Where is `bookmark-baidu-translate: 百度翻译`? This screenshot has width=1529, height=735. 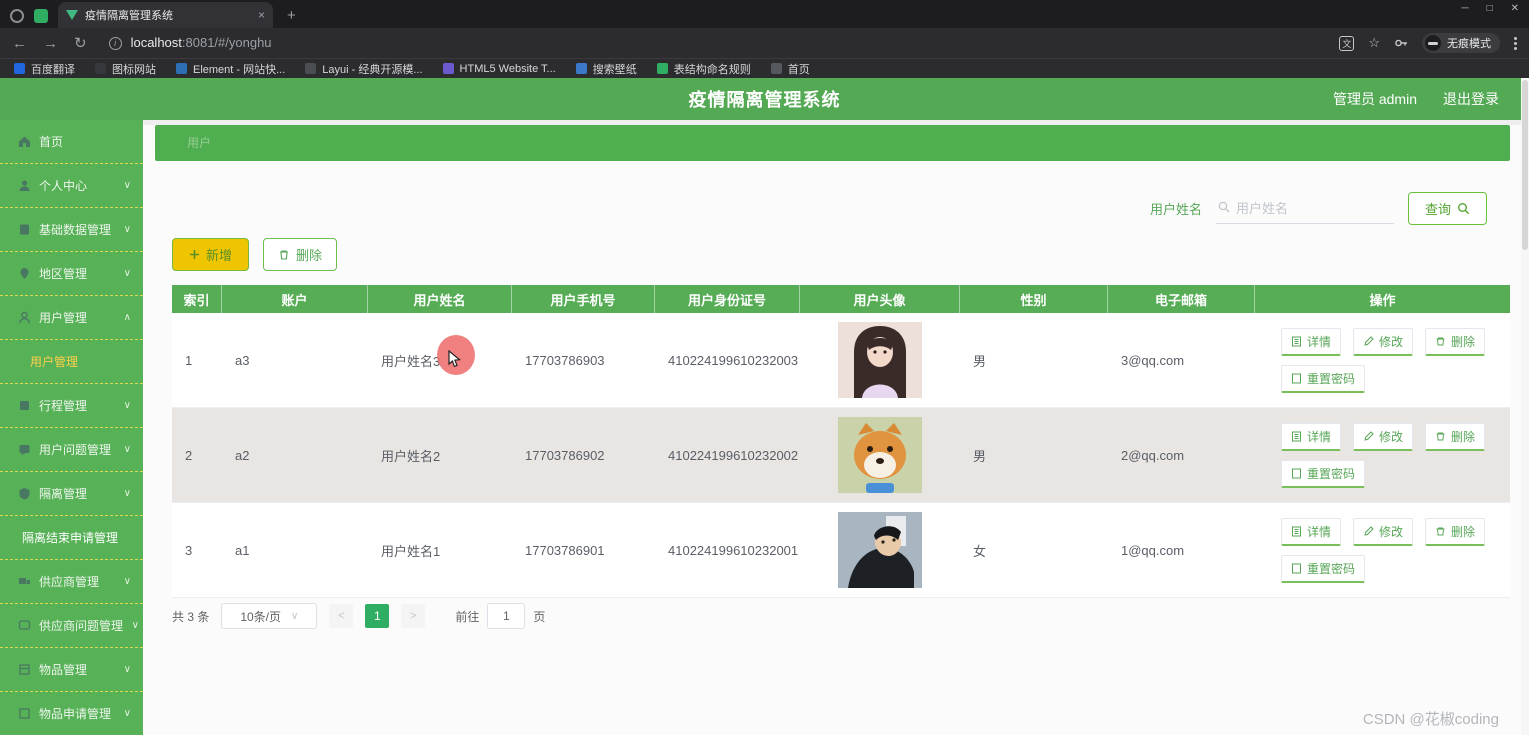
bookmark-baidu-translate: 百度翻译 is located at coordinates (44, 69).